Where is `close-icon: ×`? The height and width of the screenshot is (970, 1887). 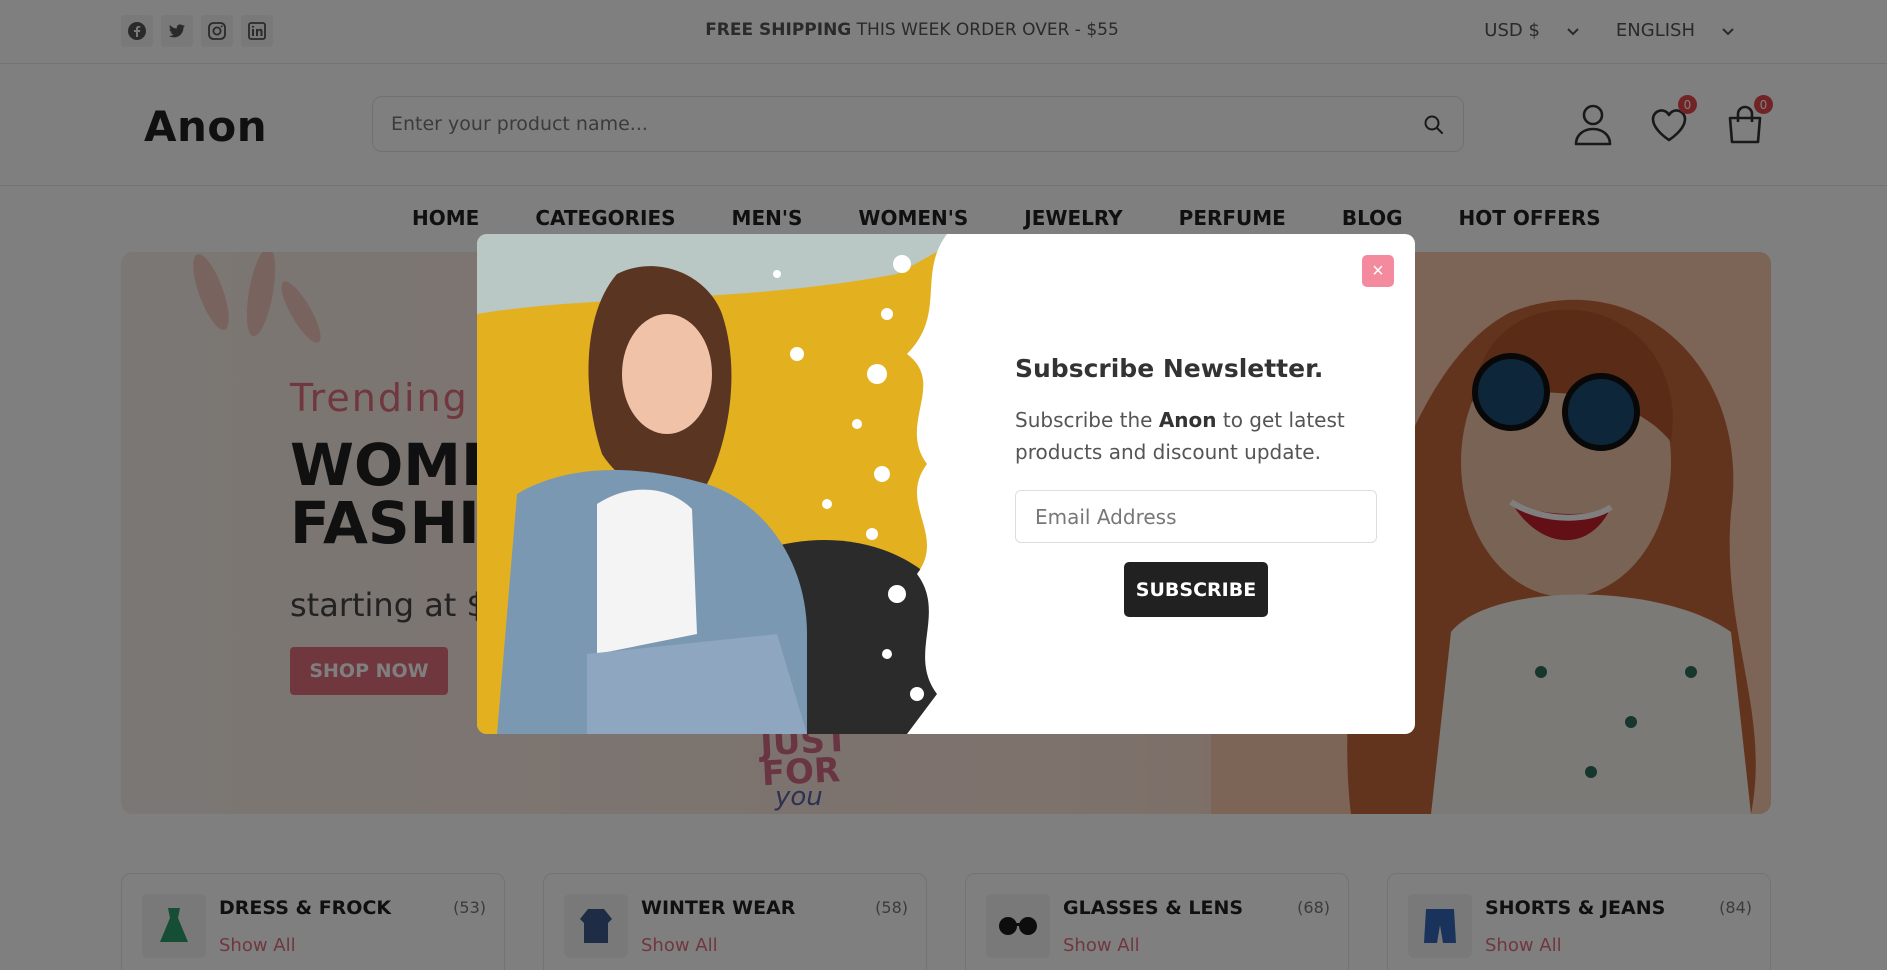 close-icon: × is located at coordinates (1378, 270).